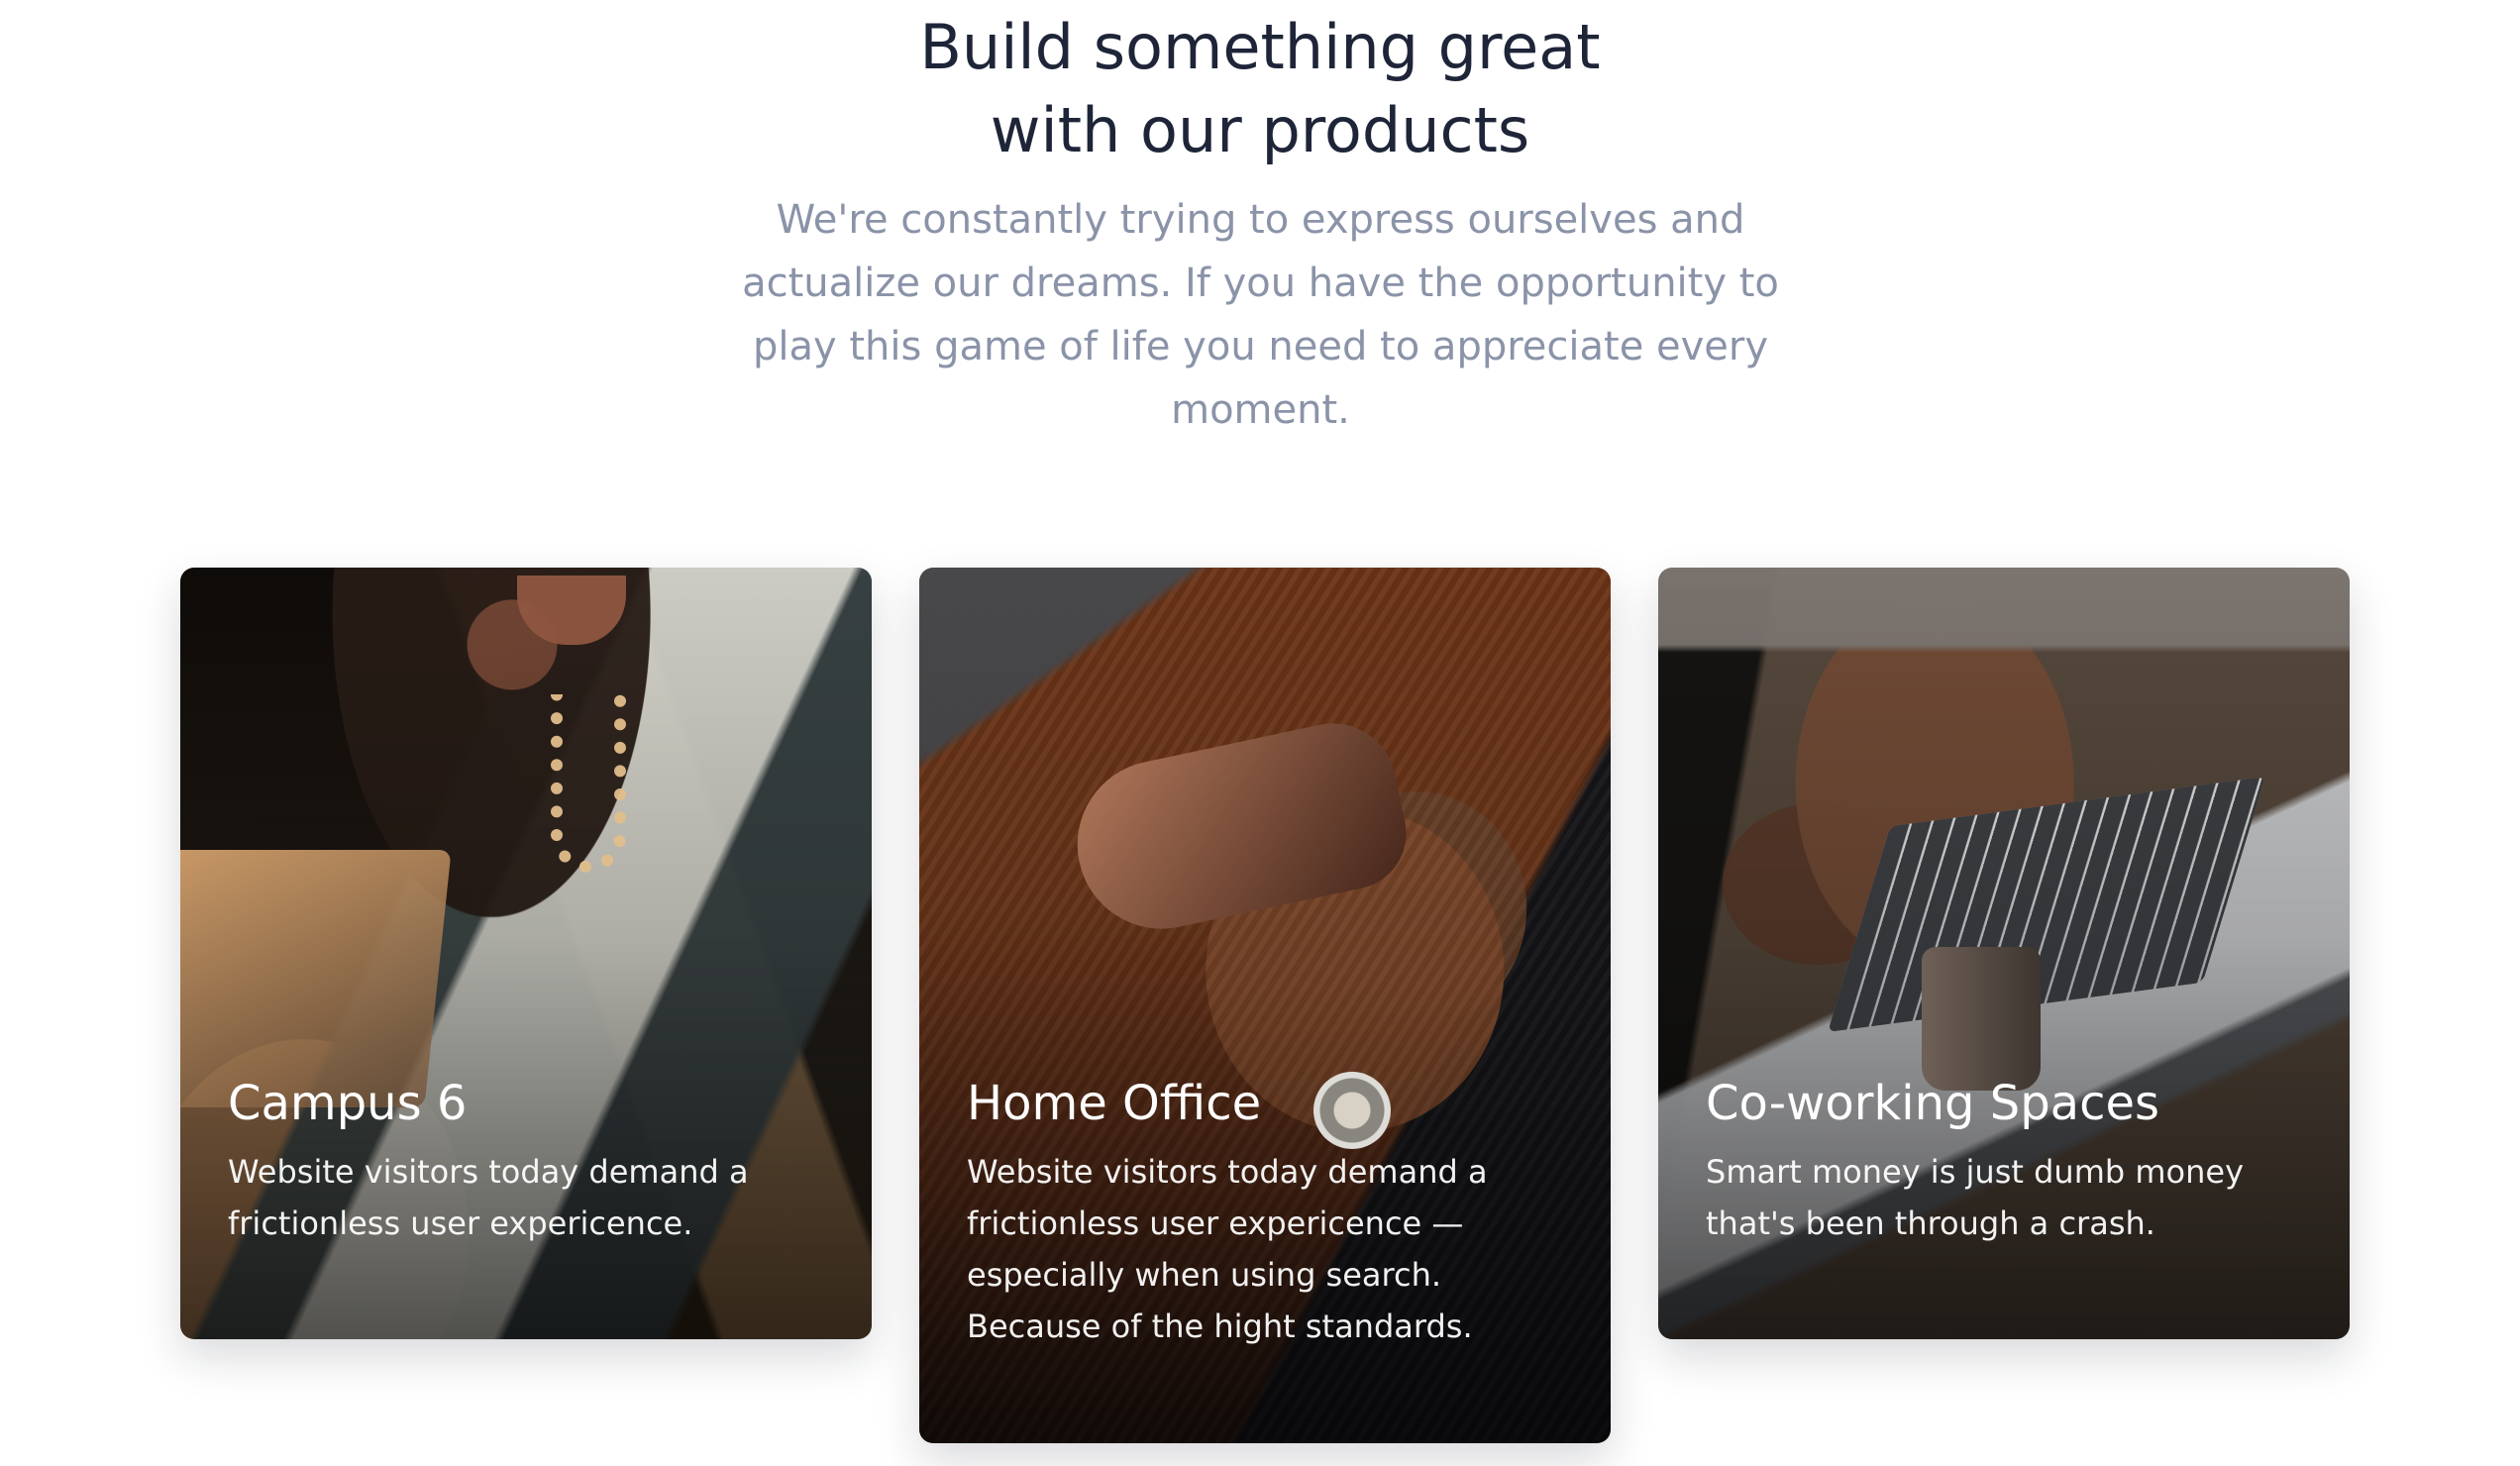  I want to click on necklace-illustration, so click(588, 783).